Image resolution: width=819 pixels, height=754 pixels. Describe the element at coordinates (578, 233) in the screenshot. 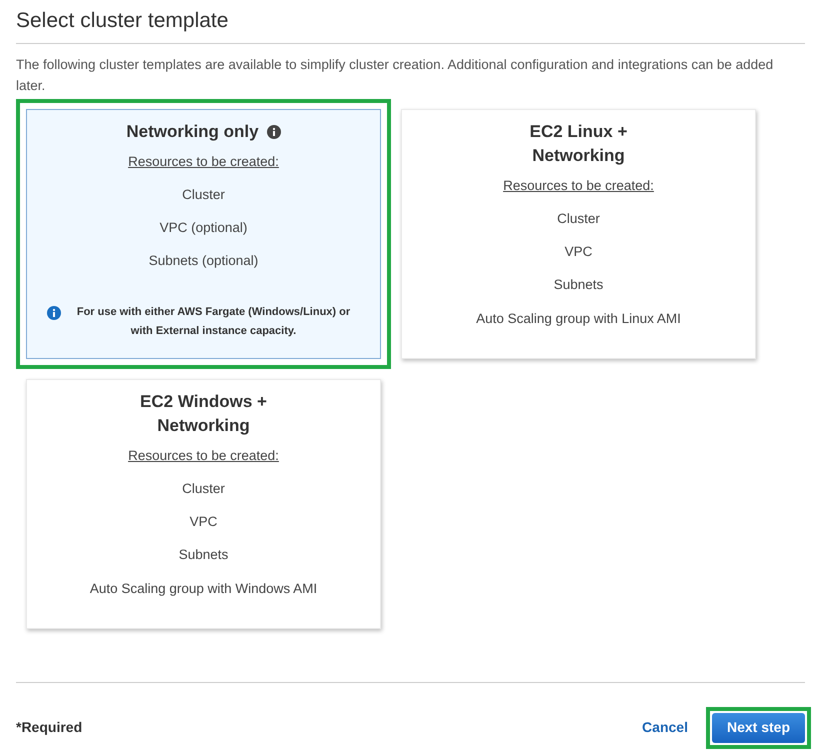

I see `template-card: EC2 Linux + Networking Resources to be created: Cluster VPC Subnets Auto Scaling group with Linux AMI` at that location.